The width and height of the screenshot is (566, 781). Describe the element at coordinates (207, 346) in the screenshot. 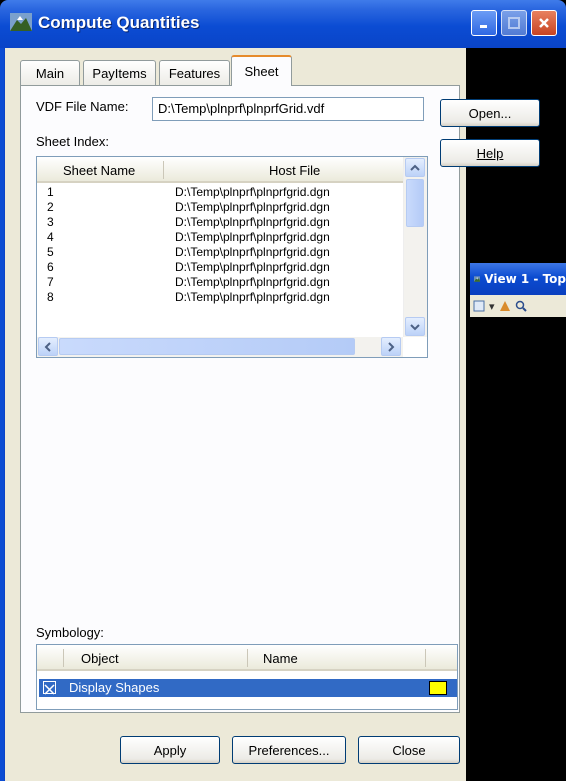

I see `horizontal-scroll-thumb` at that location.